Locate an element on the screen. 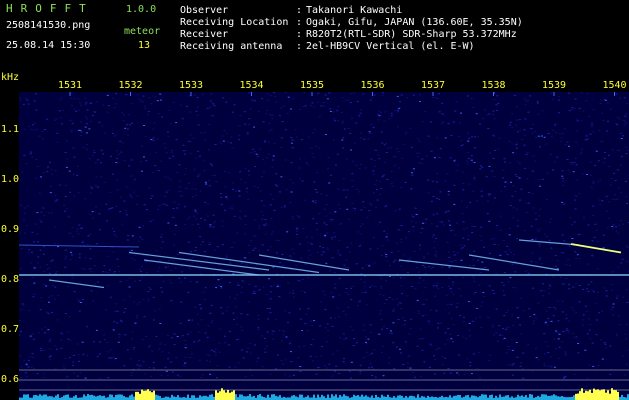 This screenshot has height=400, width=629. frequency-tick-label: 0.7 is located at coordinates (10, 329).